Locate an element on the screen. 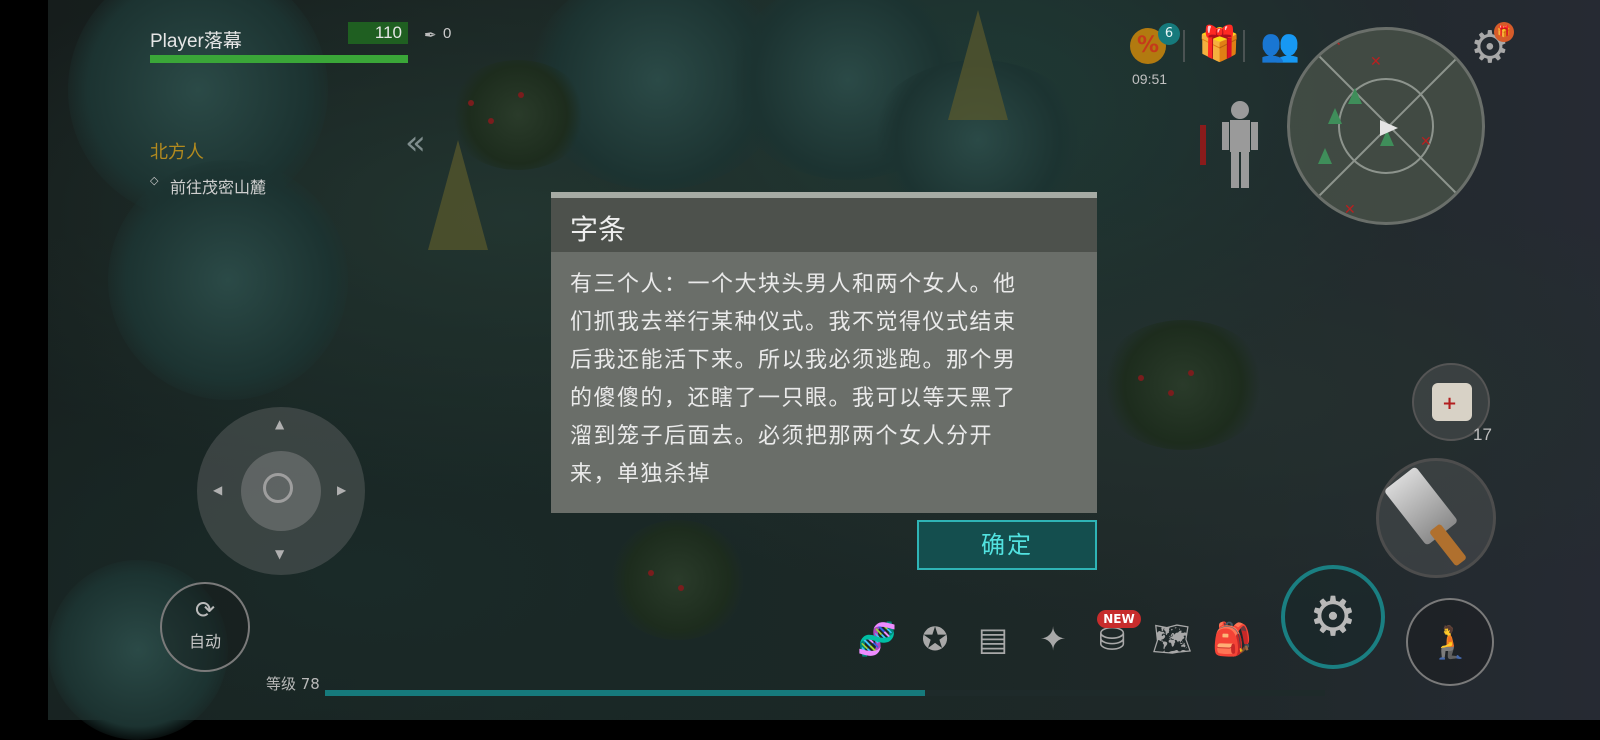 Image resolution: width=1600 pixels, height=740 pixels. dialog-line: 的傻傻的，还瞎了一只眼。我可以等天黑了 is located at coordinates (793, 398).